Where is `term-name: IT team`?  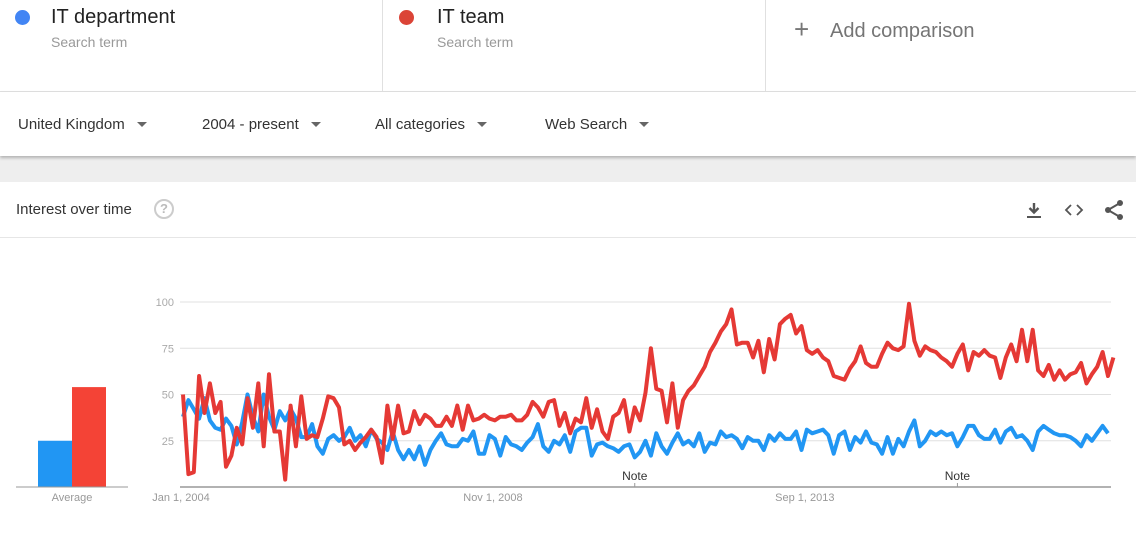
term-name: IT team is located at coordinates (470, 17).